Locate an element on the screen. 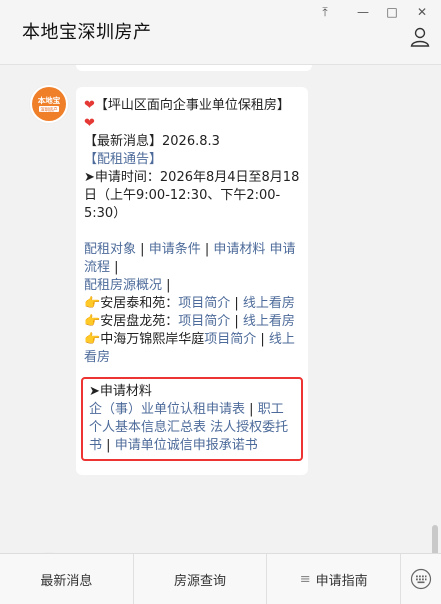 This screenshot has width=441, height=604. link-materials: 申请材料 is located at coordinates (239, 249).